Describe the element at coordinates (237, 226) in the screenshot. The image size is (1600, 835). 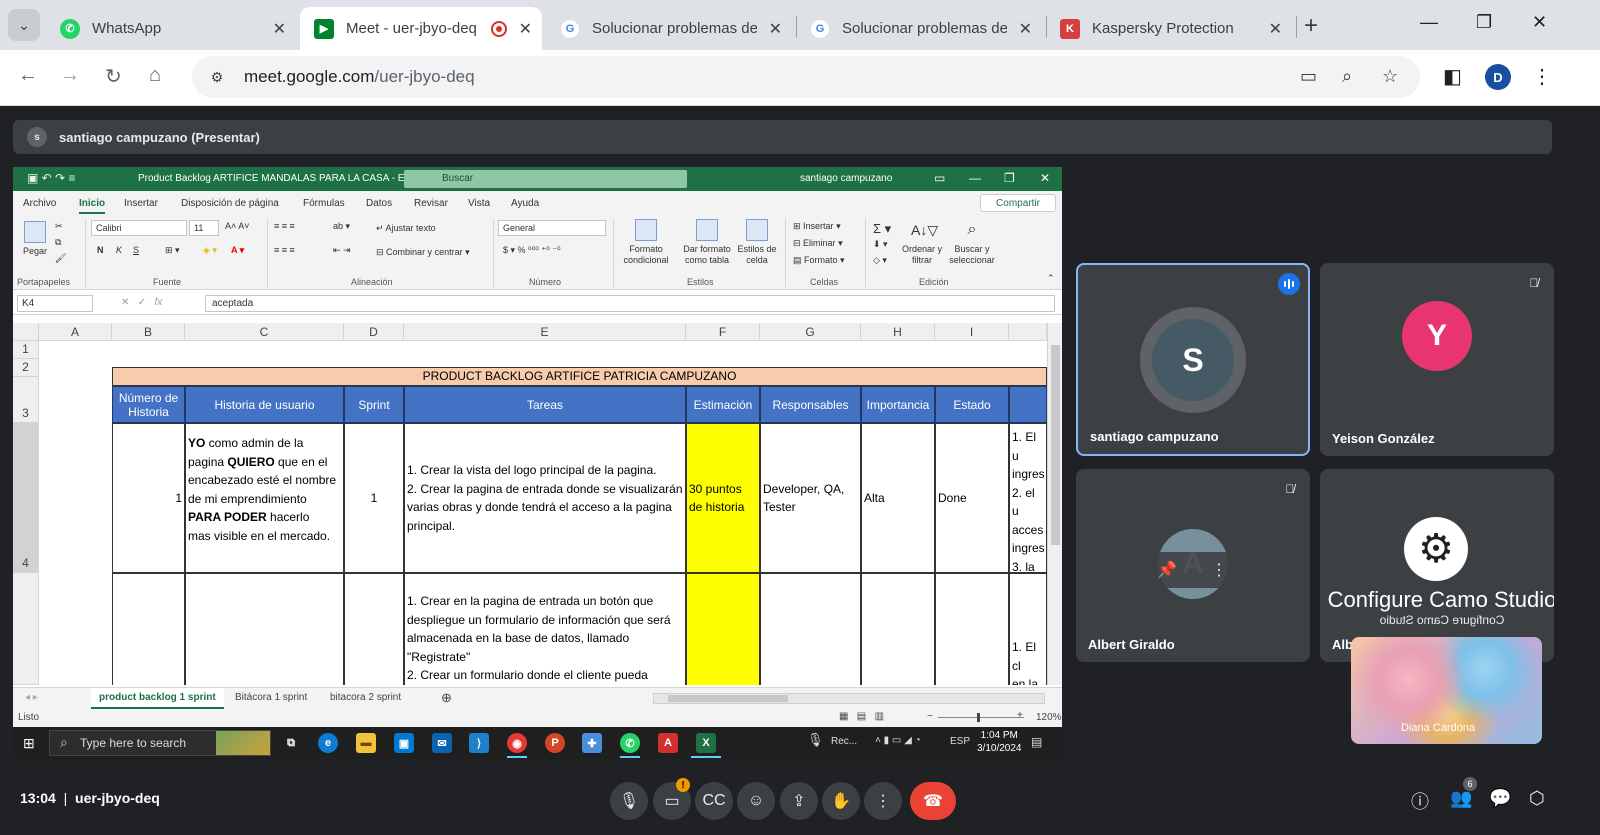
I see `font-grow-icon: A˄ A˅` at that location.